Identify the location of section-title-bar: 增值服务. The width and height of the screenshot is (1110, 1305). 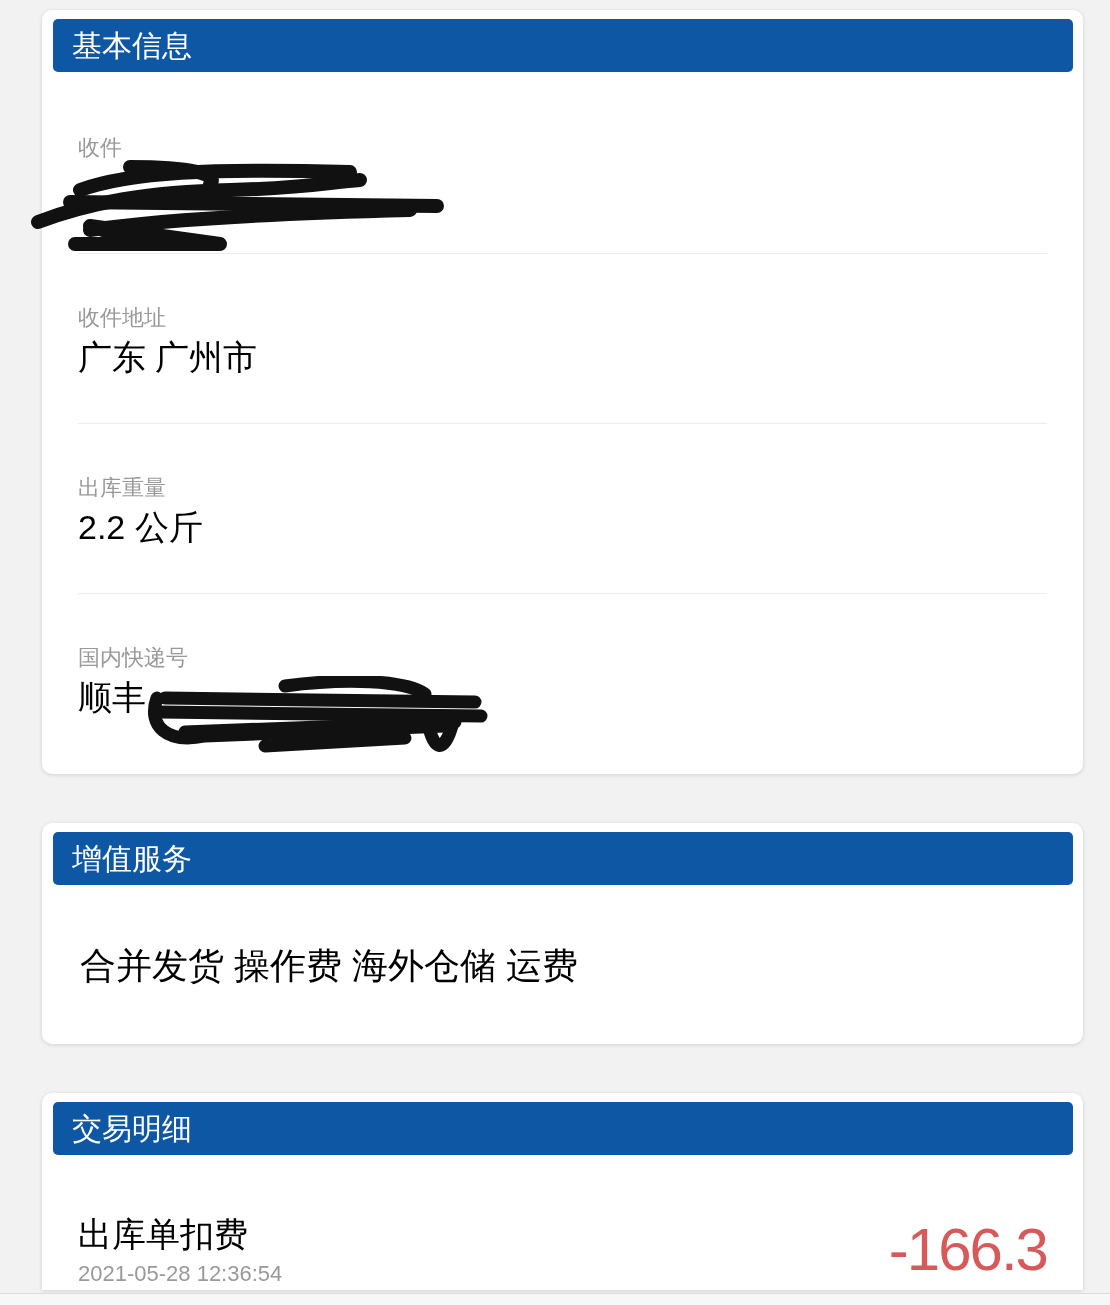
(563, 858).